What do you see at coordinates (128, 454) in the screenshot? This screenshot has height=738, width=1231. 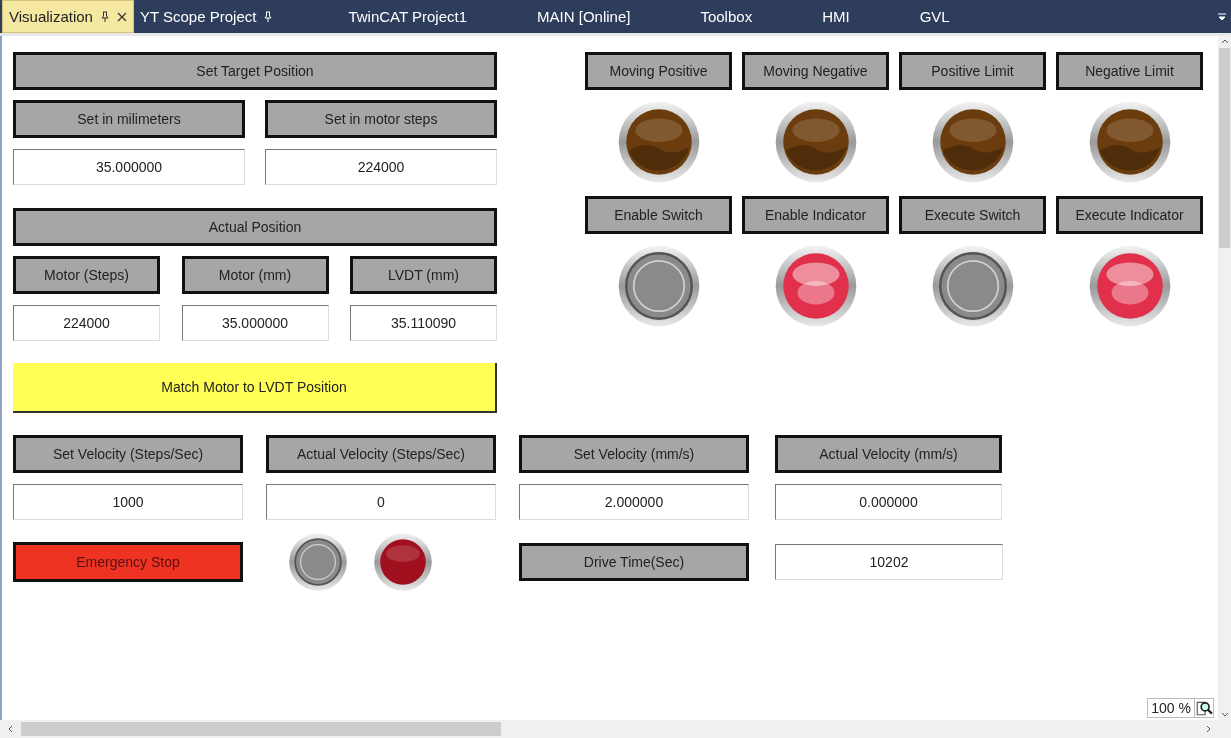 I see `field-label: Set Velocity (Steps/Sec)` at bounding box center [128, 454].